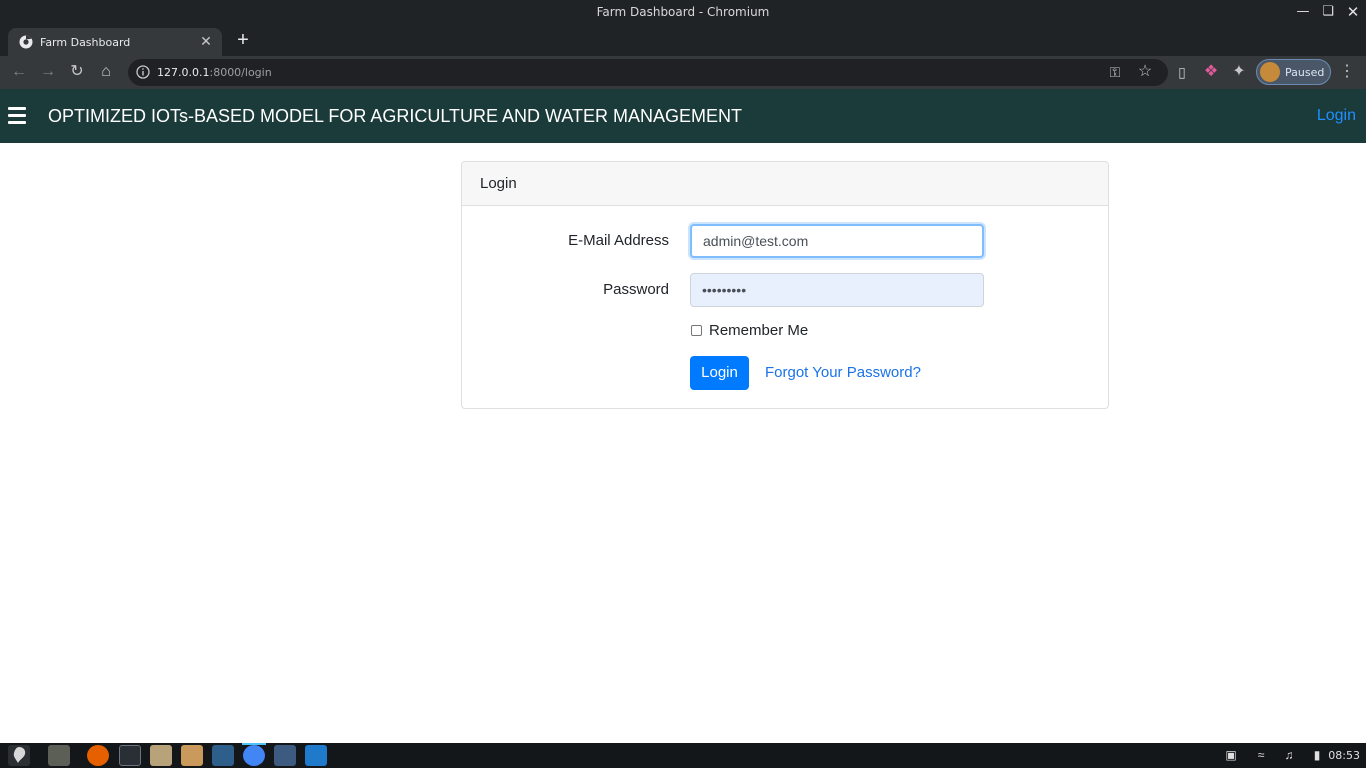  I want to click on gnome-icon, so click(19, 755).